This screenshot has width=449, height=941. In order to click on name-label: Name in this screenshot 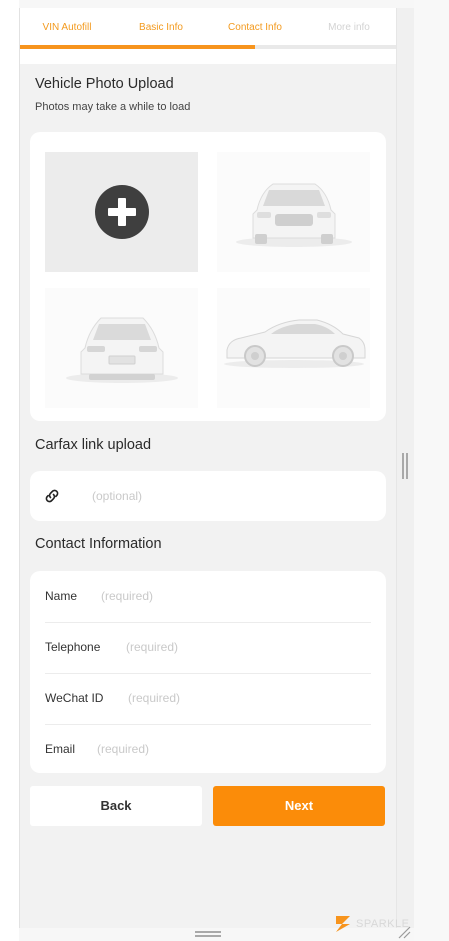, I will do `click(61, 596)`.